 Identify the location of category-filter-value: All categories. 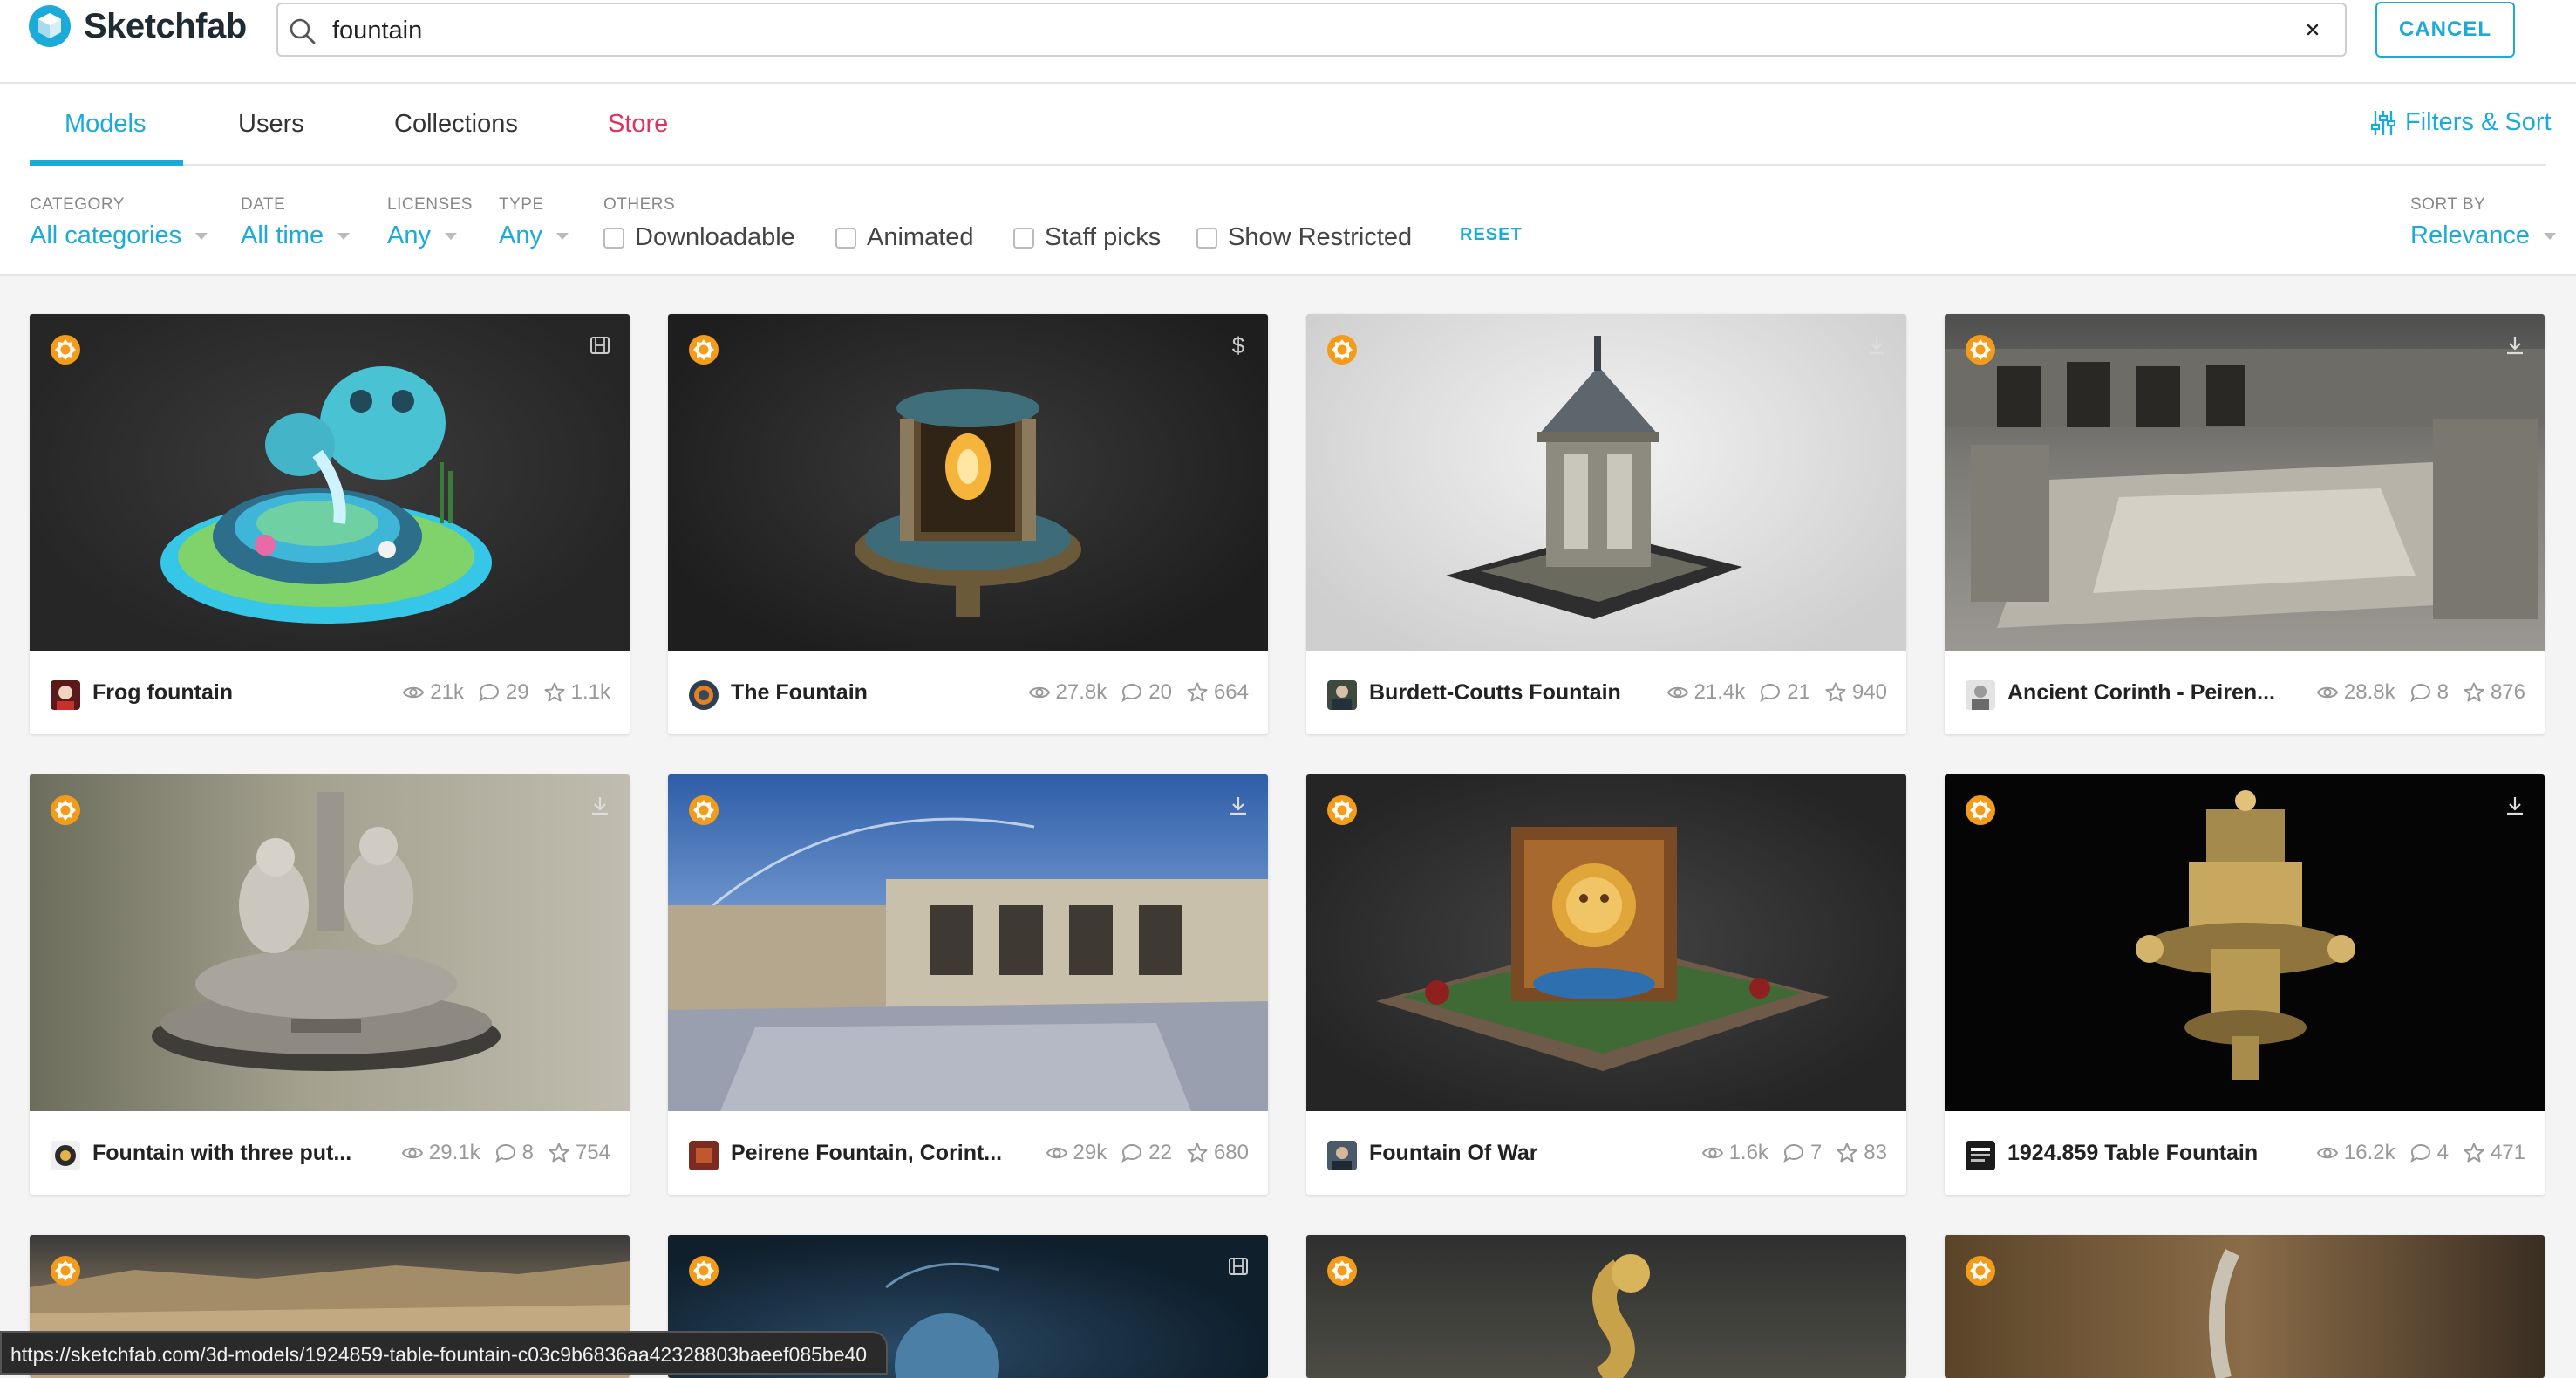
(120, 236).